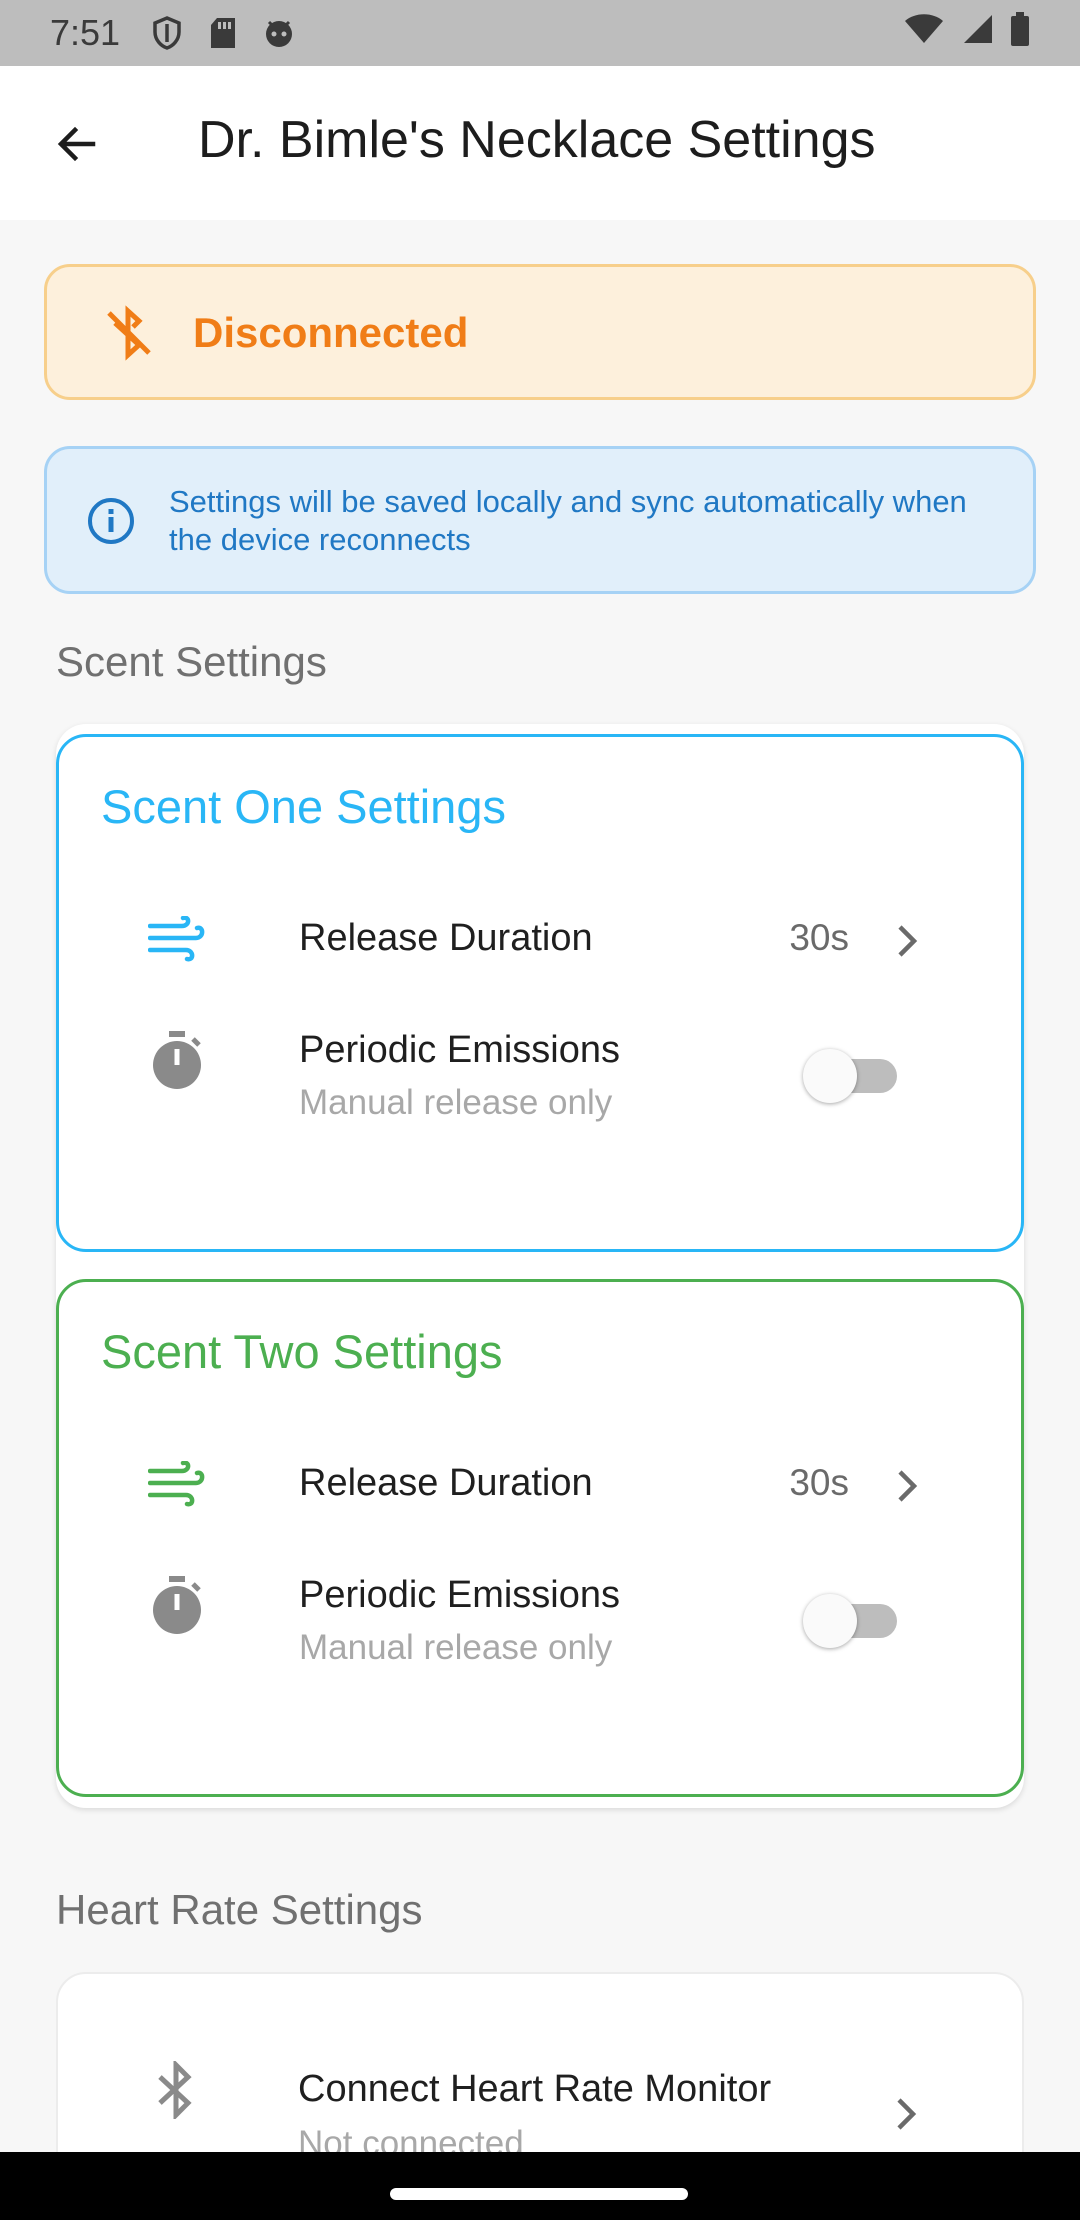 Image resolution: width=1080 pixels, height=2220 pixels. Describe the element at coordinates (540, 332) in the screenshot. I see `connection-status-banner: Disconnected` at that location.